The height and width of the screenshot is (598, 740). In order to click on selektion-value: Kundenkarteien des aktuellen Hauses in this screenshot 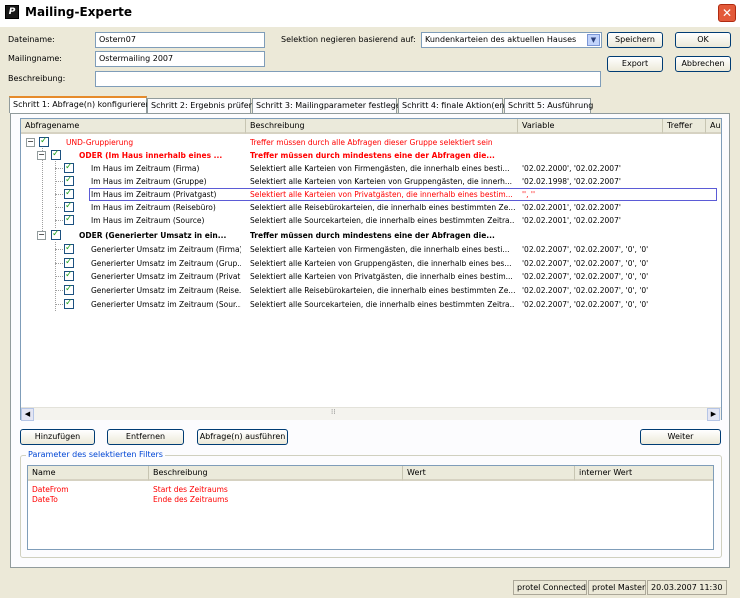, I will do `click(501, 39)`.